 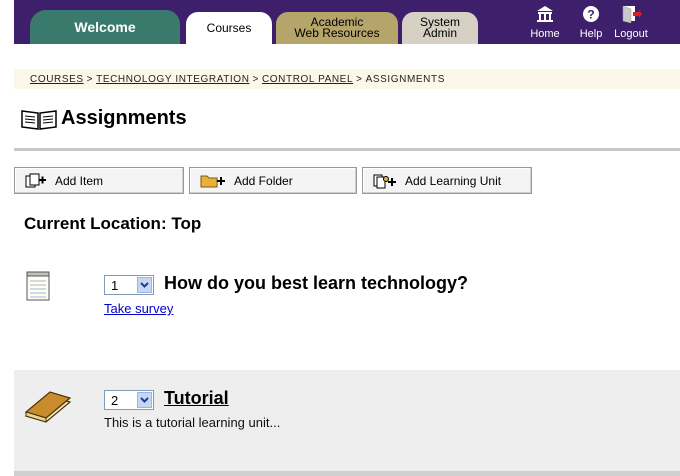 I want to click on item-divider, so click(x=347, y=473).